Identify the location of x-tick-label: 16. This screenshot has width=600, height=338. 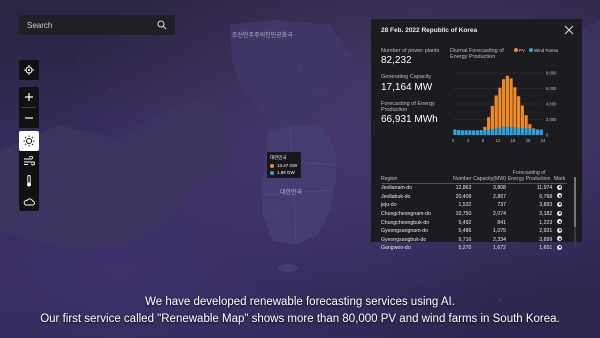
(513, 140).